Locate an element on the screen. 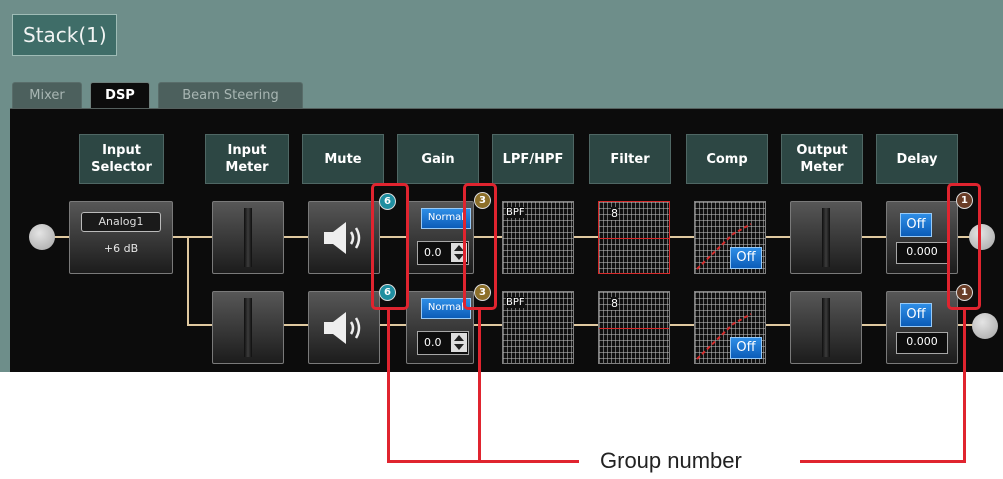  header-filter-label: Filter is located at coordinates (630, 159).